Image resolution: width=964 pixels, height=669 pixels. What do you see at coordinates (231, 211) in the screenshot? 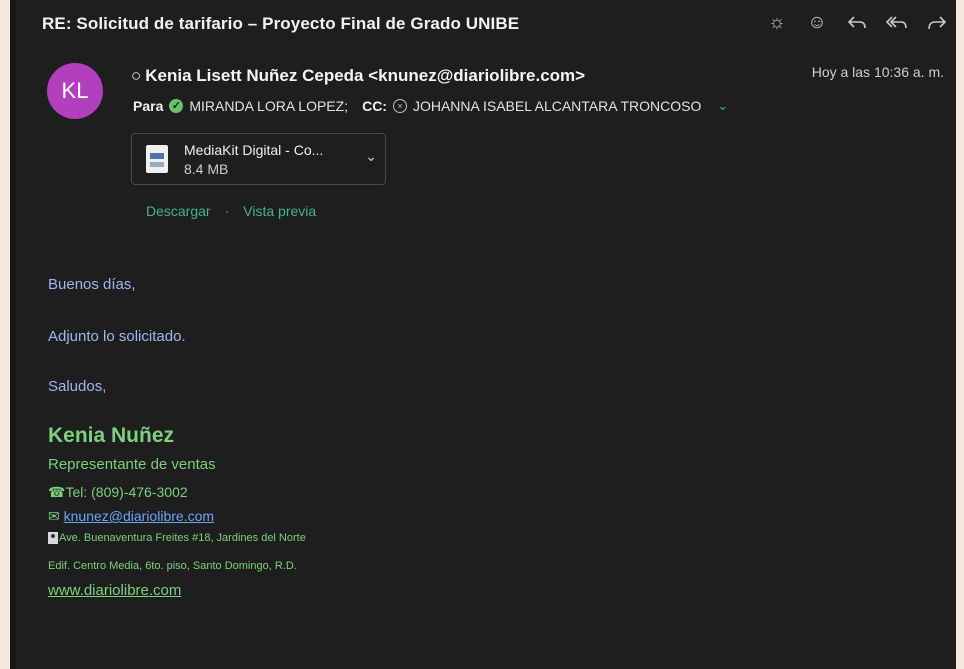
I see `attachment-actions: Descargar · Vista previa` at bounding box center [231, 211].